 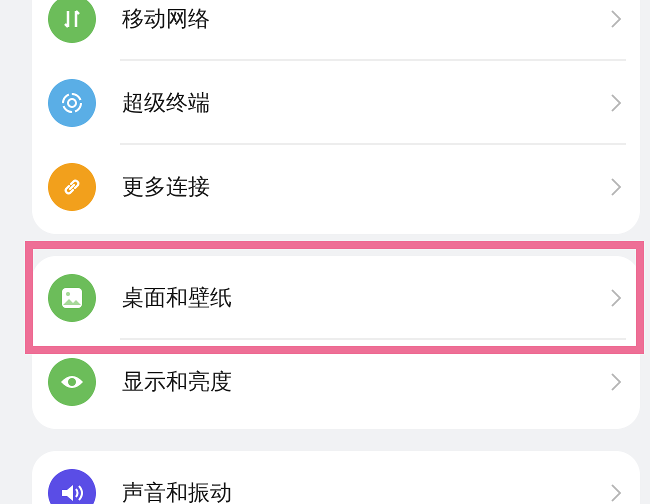 I want to click on setting-label: 更多连接, so click(x=366, y=187).